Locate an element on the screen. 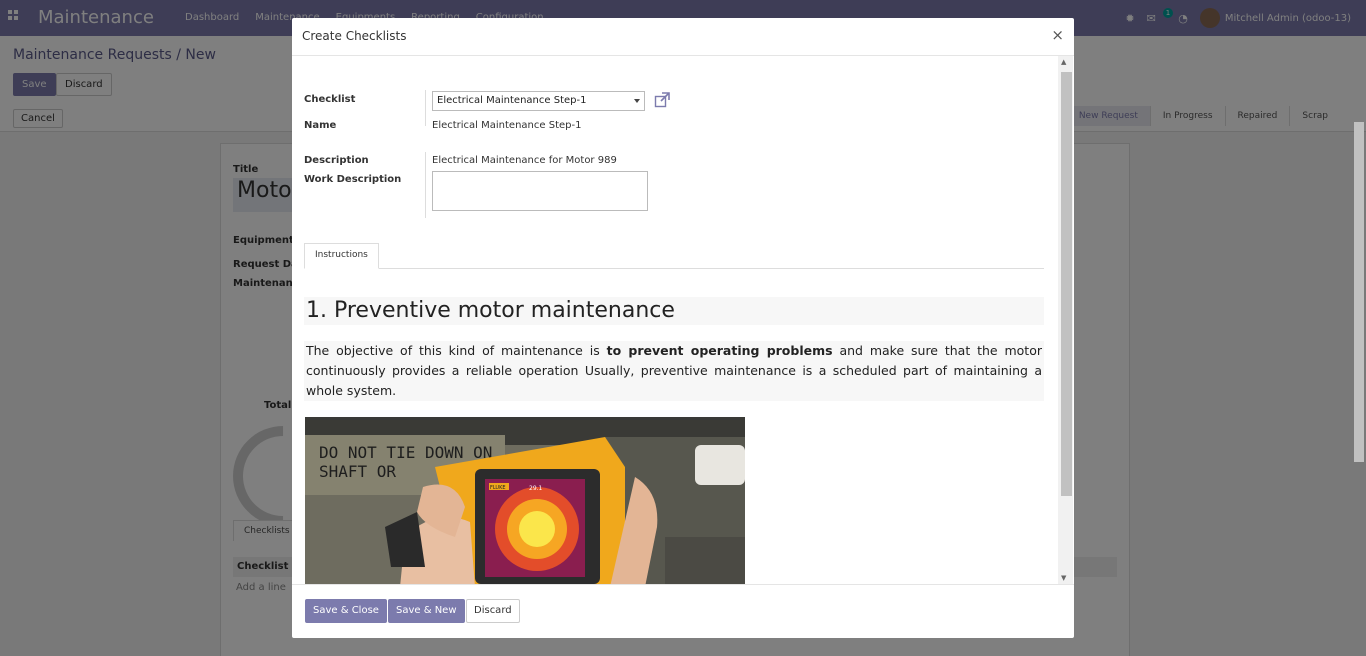 This screenshot has width=1366, height=656. save-close-button: Save & Close is located at coordinates (346, 611).